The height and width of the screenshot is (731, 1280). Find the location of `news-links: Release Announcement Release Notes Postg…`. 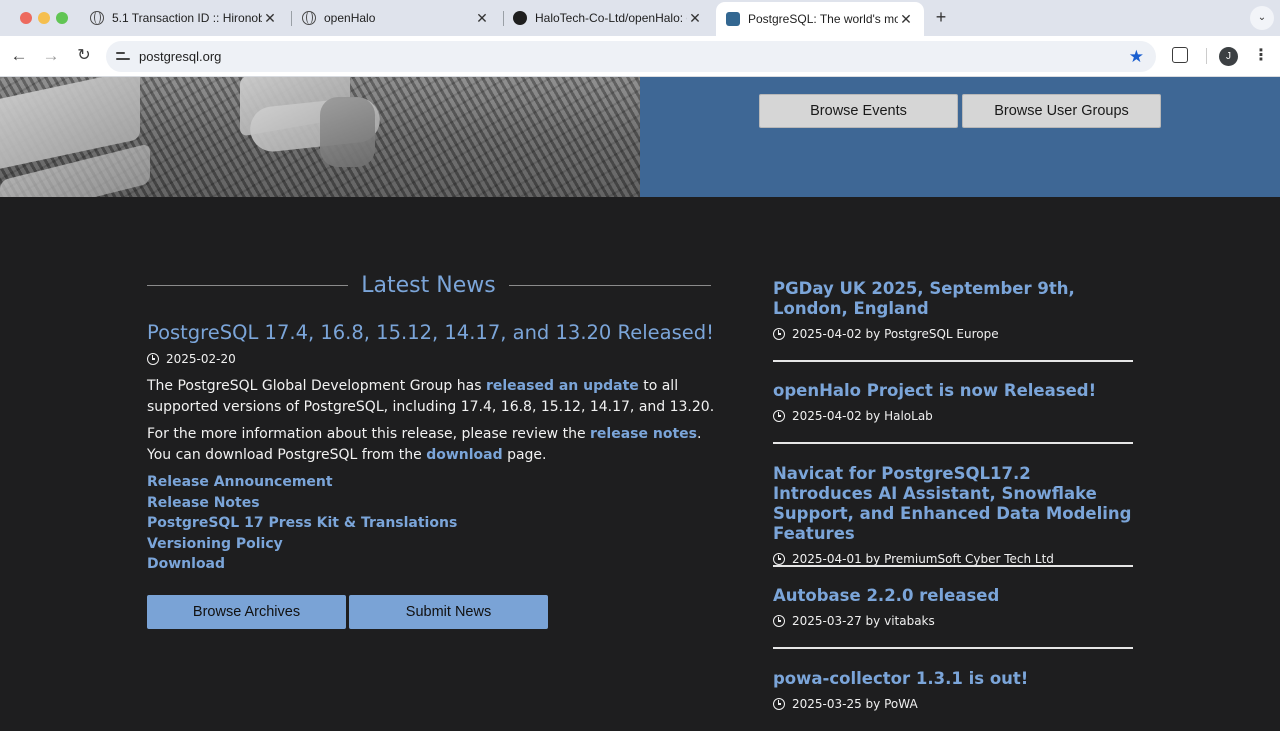

news-links: Release Announcement Release Notes Postg… is located at coordinates (302, 523).